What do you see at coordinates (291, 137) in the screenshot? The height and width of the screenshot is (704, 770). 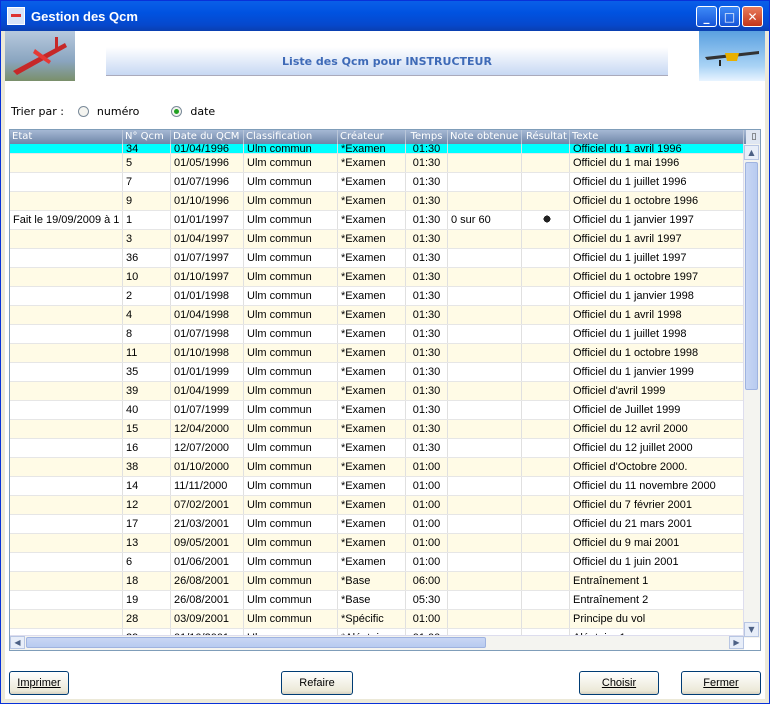 I see `col-classification: Classification` at bounding box center [291, 137].